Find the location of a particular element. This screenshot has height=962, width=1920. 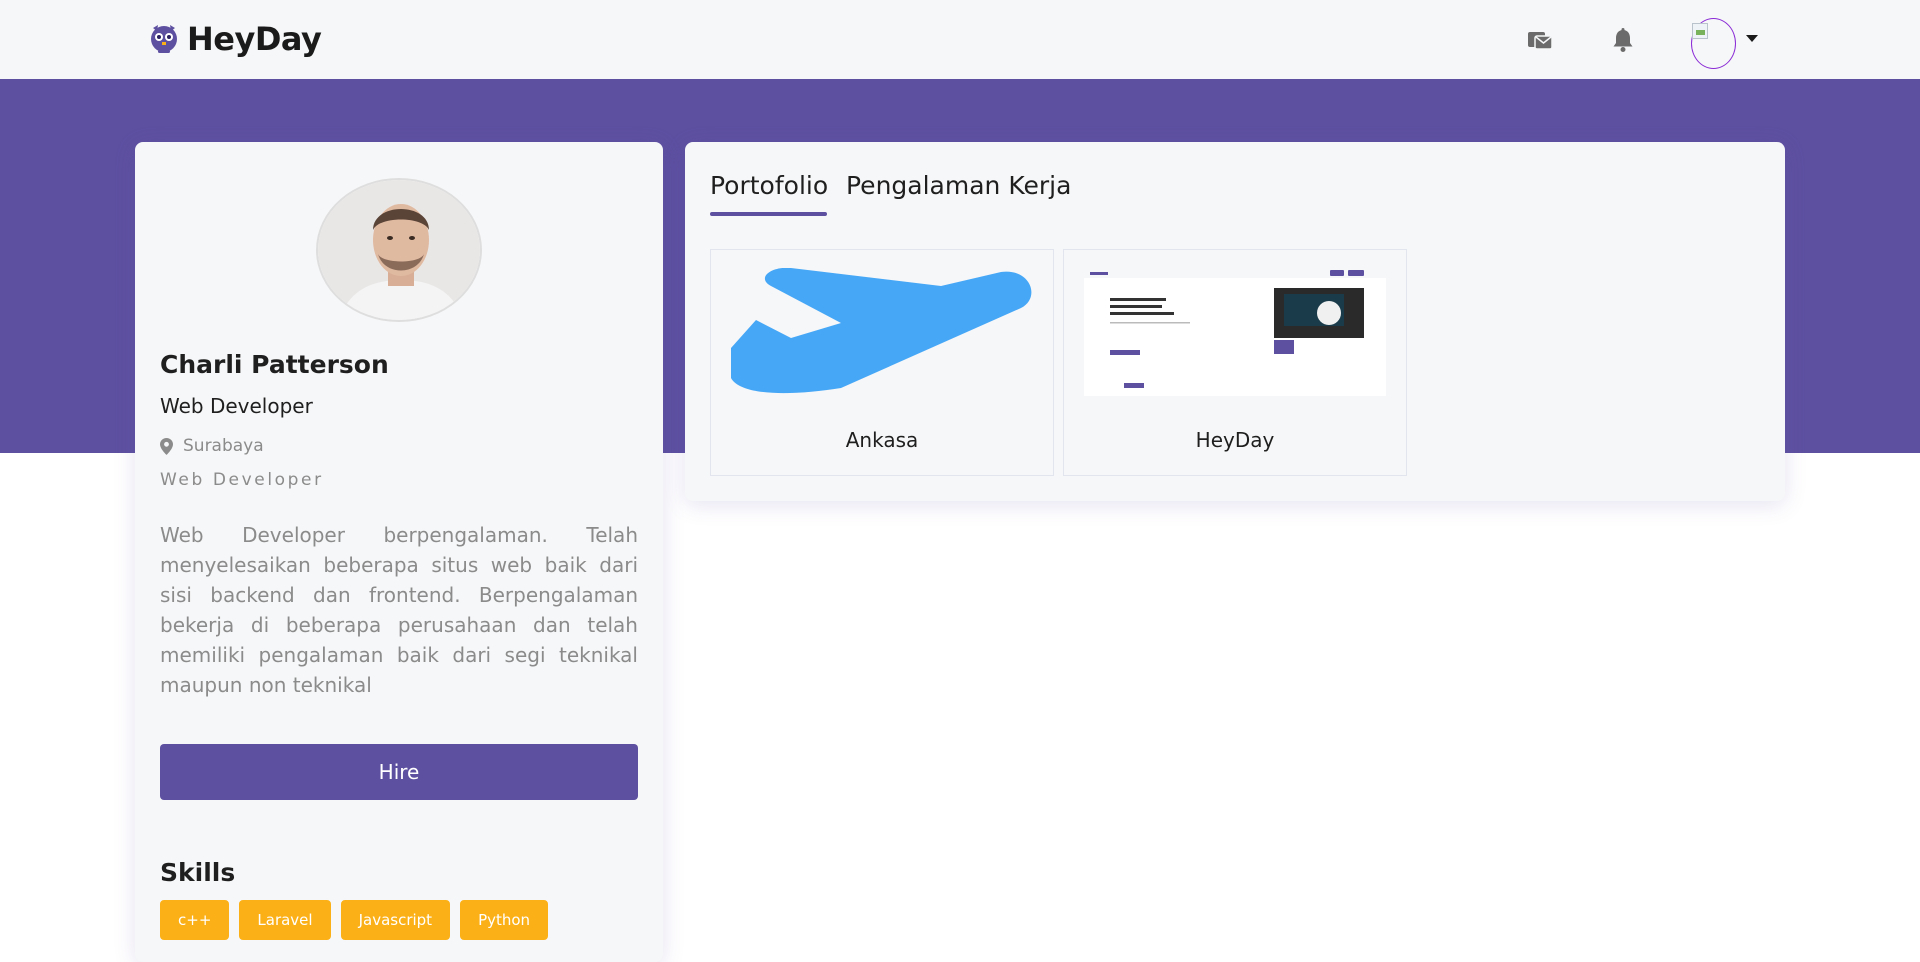

logo: HeyDay is located at coordinates (235, 39).